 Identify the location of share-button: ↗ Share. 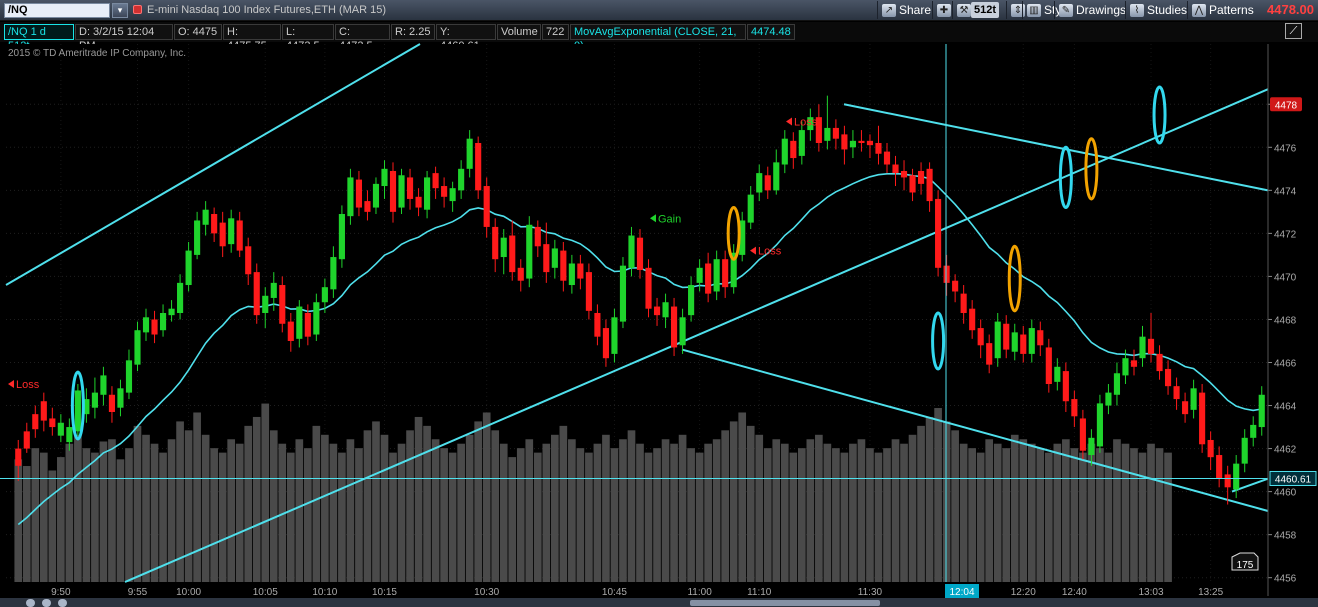
(906, 10).